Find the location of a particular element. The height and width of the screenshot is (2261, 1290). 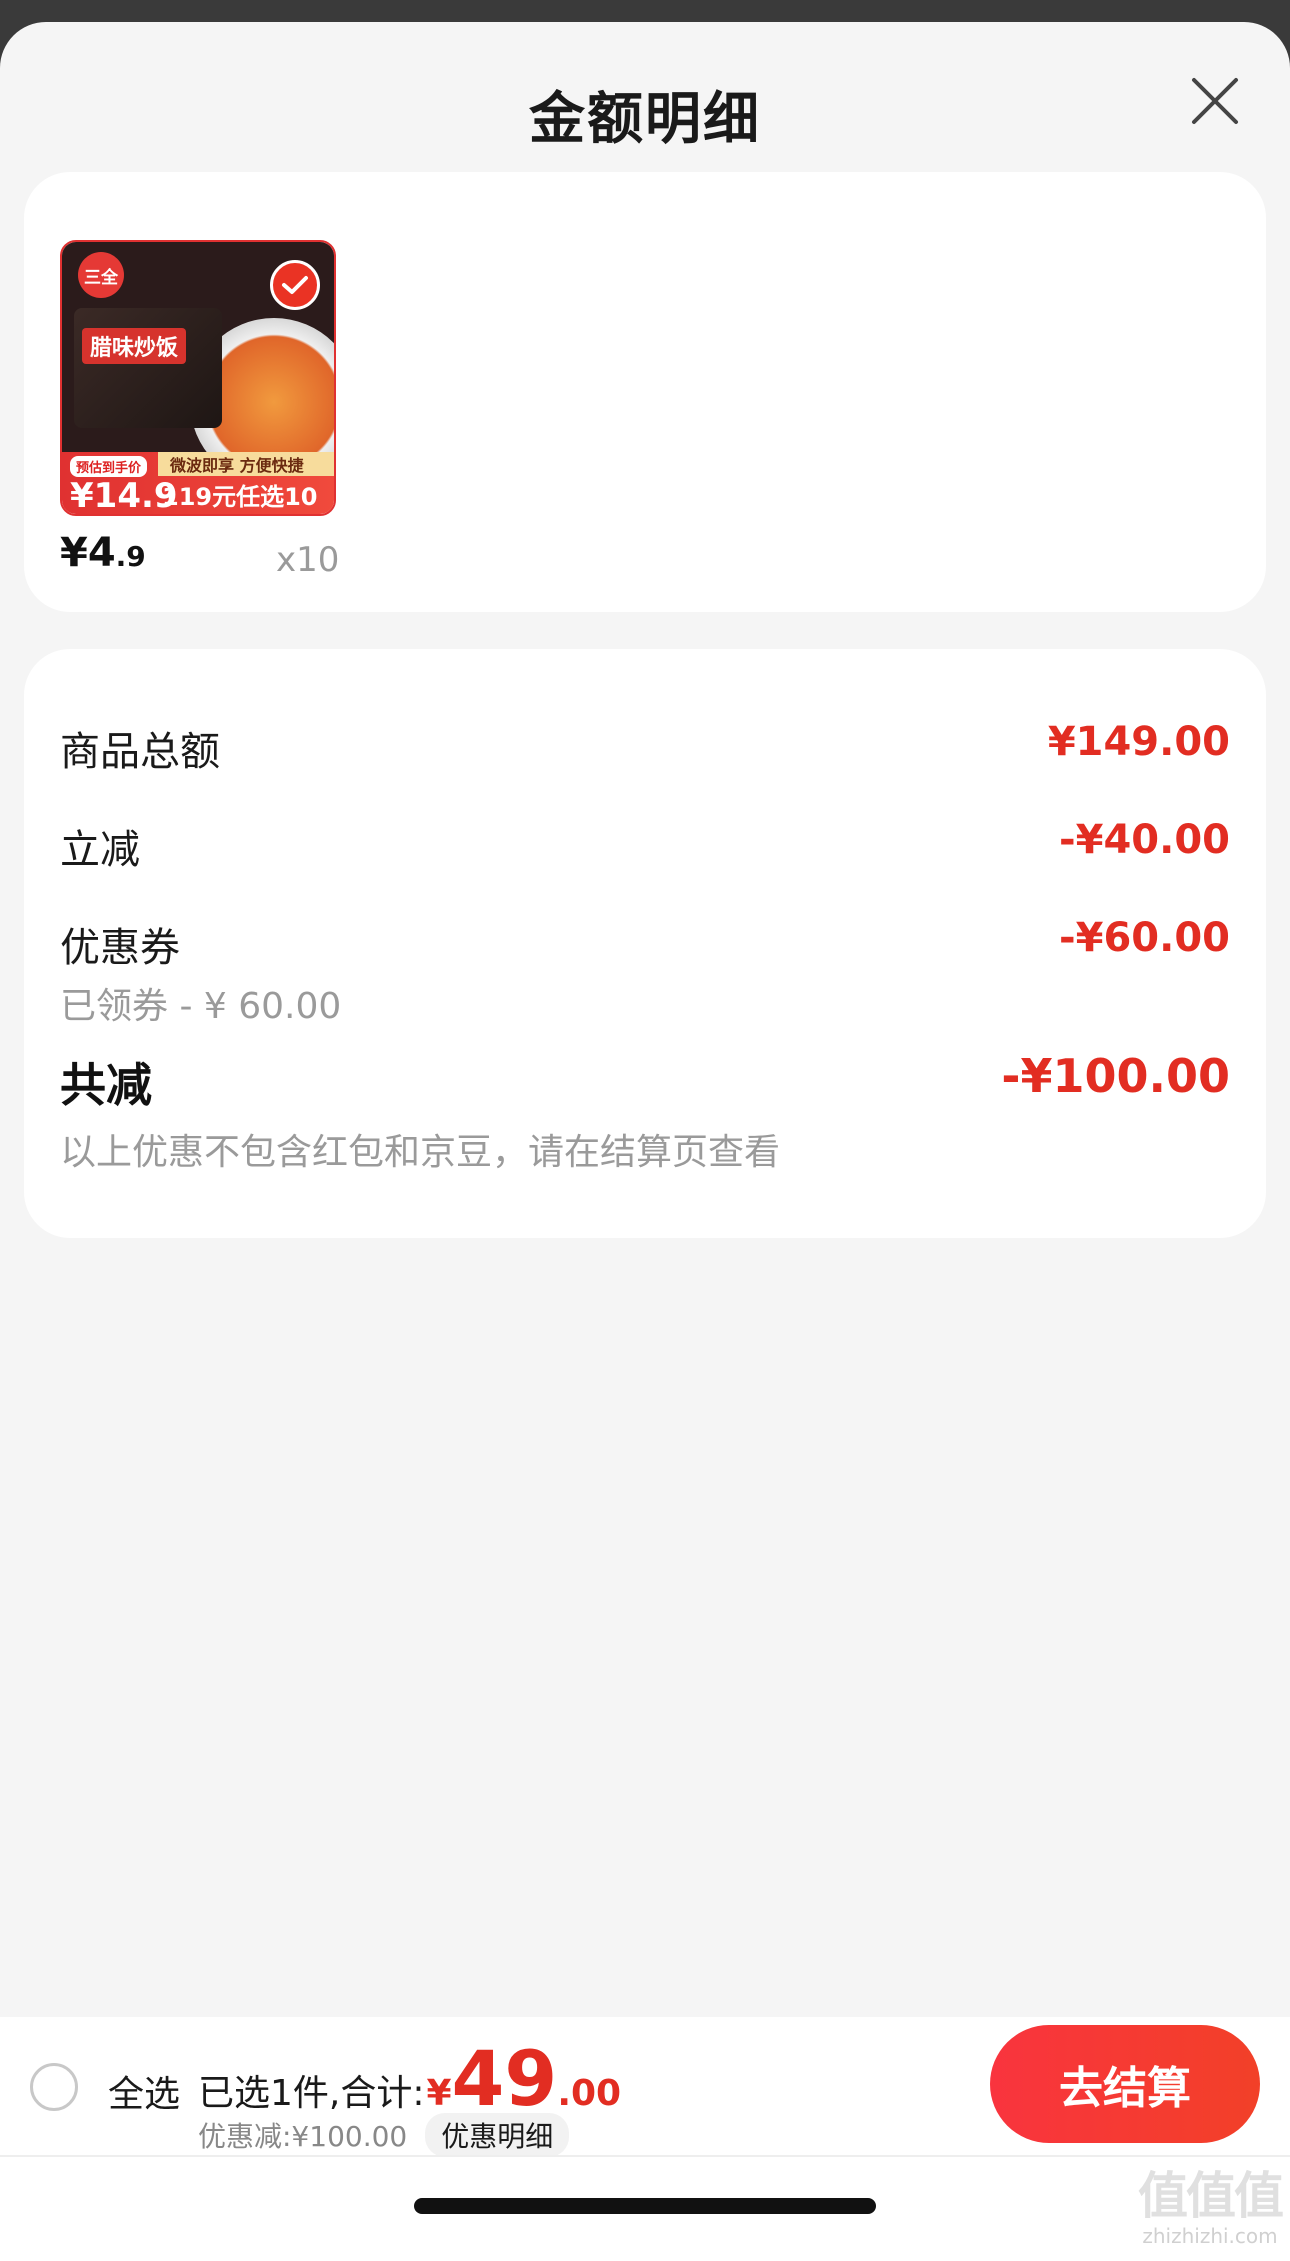

summary-text: 已选1件,合计: is located at coordinates (311, 2093).